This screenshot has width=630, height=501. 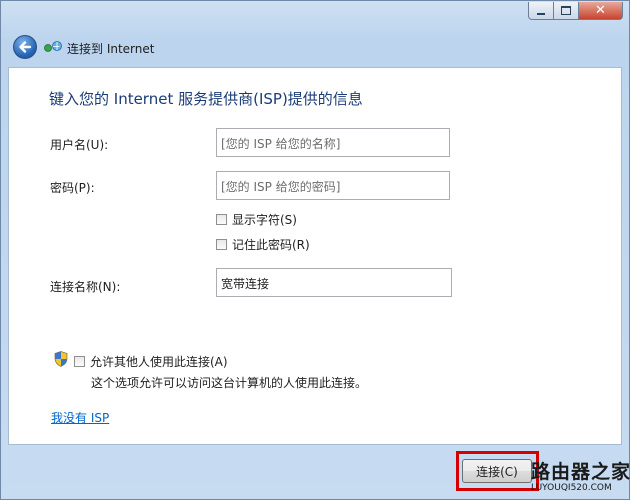 What do you see at coordinates (72, 188) in the screenshot?
I see `password-label: 密码(P):` at bounding box center [72, 188].